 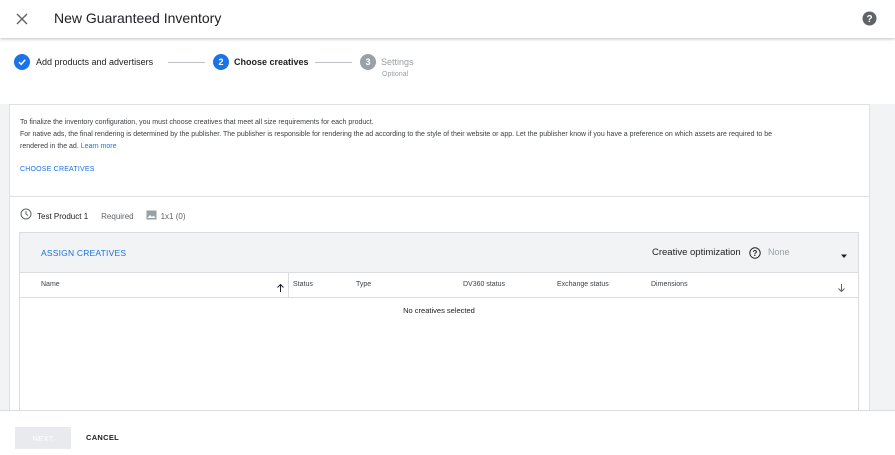 What do you see at coordinates (151, 216) in the screenshot?
I see `image-icon` at bounding box center [151, 216].